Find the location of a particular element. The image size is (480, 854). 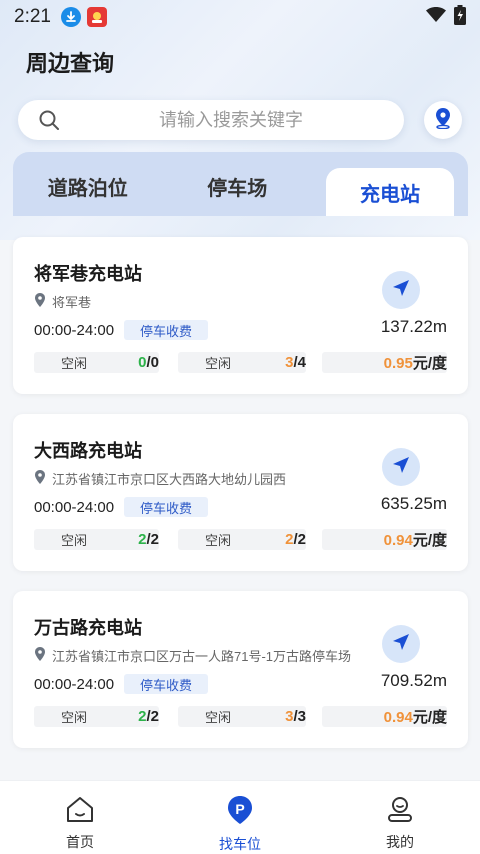

bottom-nav-label: 找车位 is located at coordinates (240, 844).